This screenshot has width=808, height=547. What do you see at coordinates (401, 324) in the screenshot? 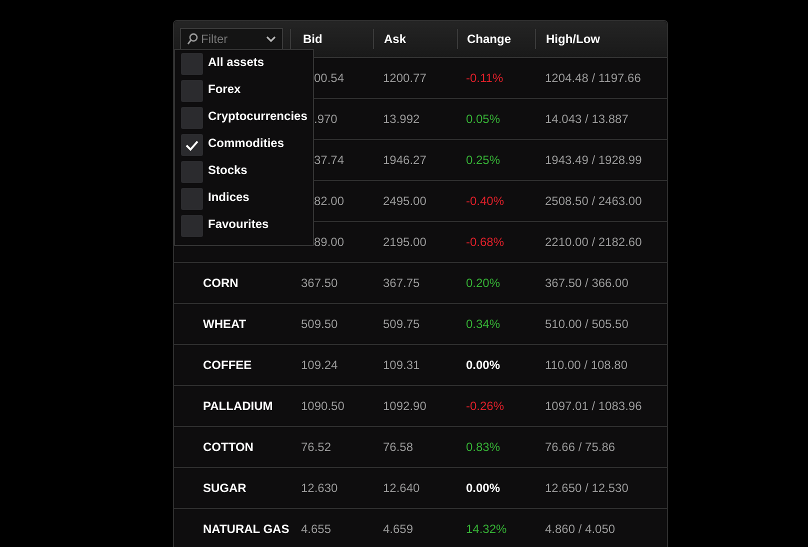
I see `ask-price: 509.75` at bounding box center [401, 324].